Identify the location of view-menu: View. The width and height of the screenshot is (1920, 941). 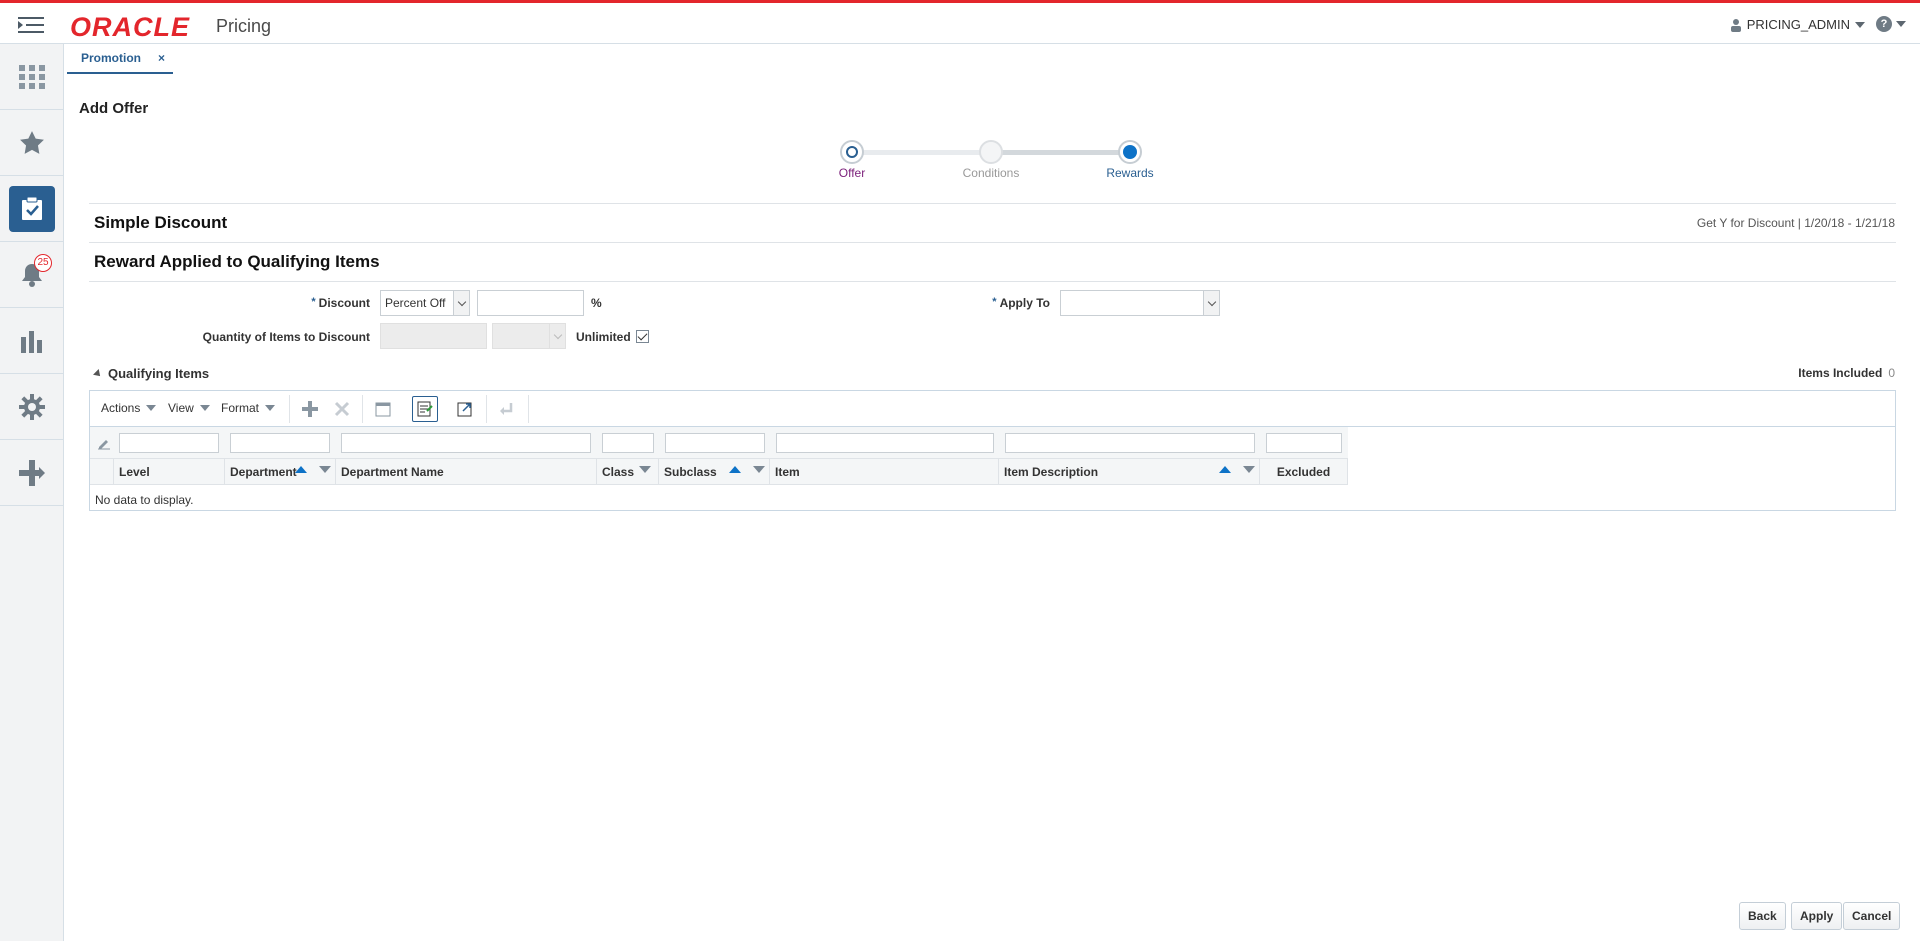
(189, 408).